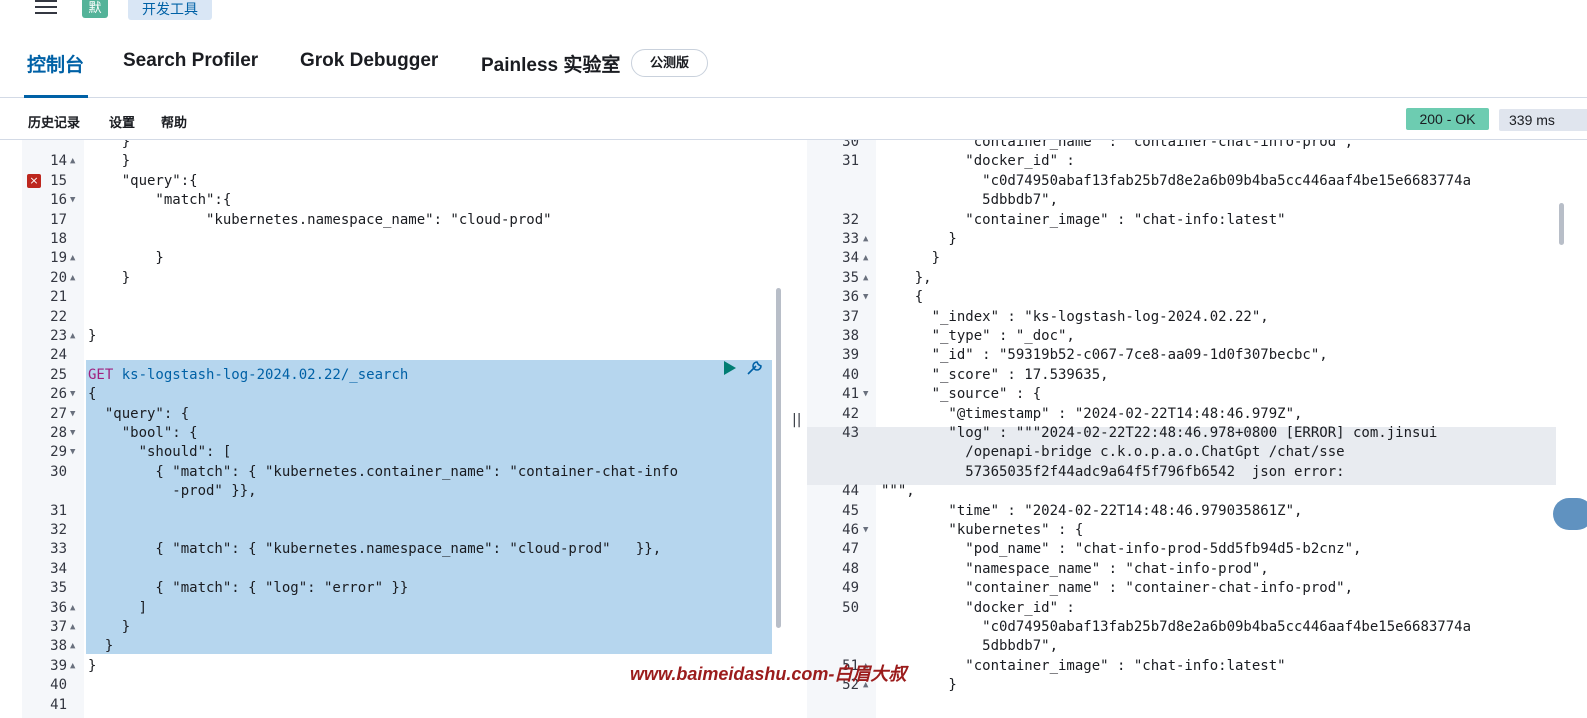 This screenshot has height=718, width=1587. What do you see at coordinates (58, 219) in the screenshot?
I see `line-number: 17` at bounding box center [58, 219].